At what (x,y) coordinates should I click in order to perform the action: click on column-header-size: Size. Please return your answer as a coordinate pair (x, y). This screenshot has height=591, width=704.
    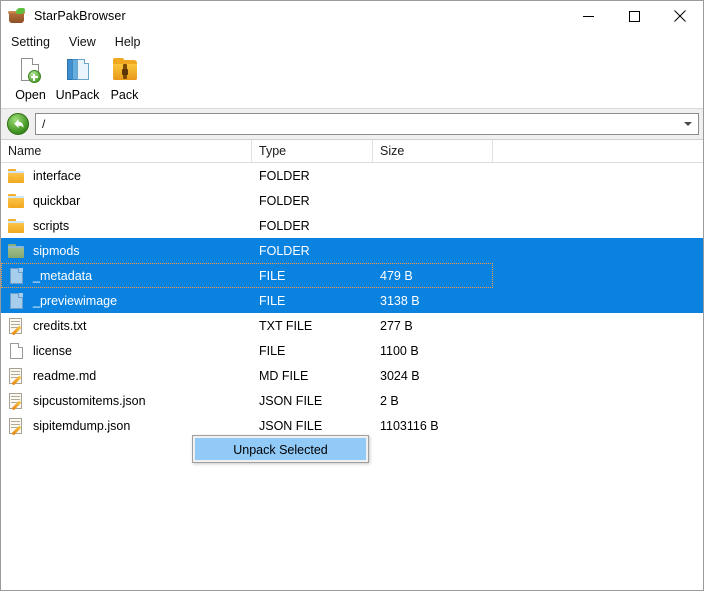
    Looking at the image, I should click on (433, 151).